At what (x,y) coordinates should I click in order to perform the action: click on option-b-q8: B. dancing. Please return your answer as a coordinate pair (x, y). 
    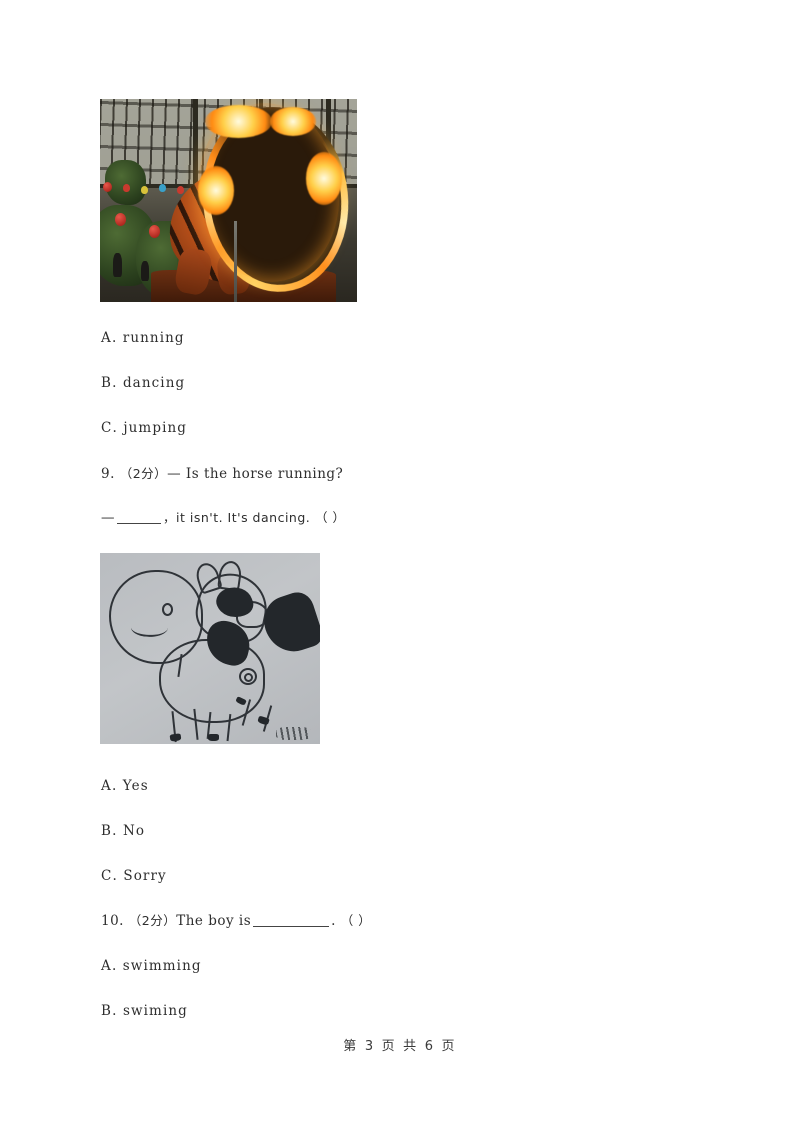
    Looking at the image, I should click on (143, 383).